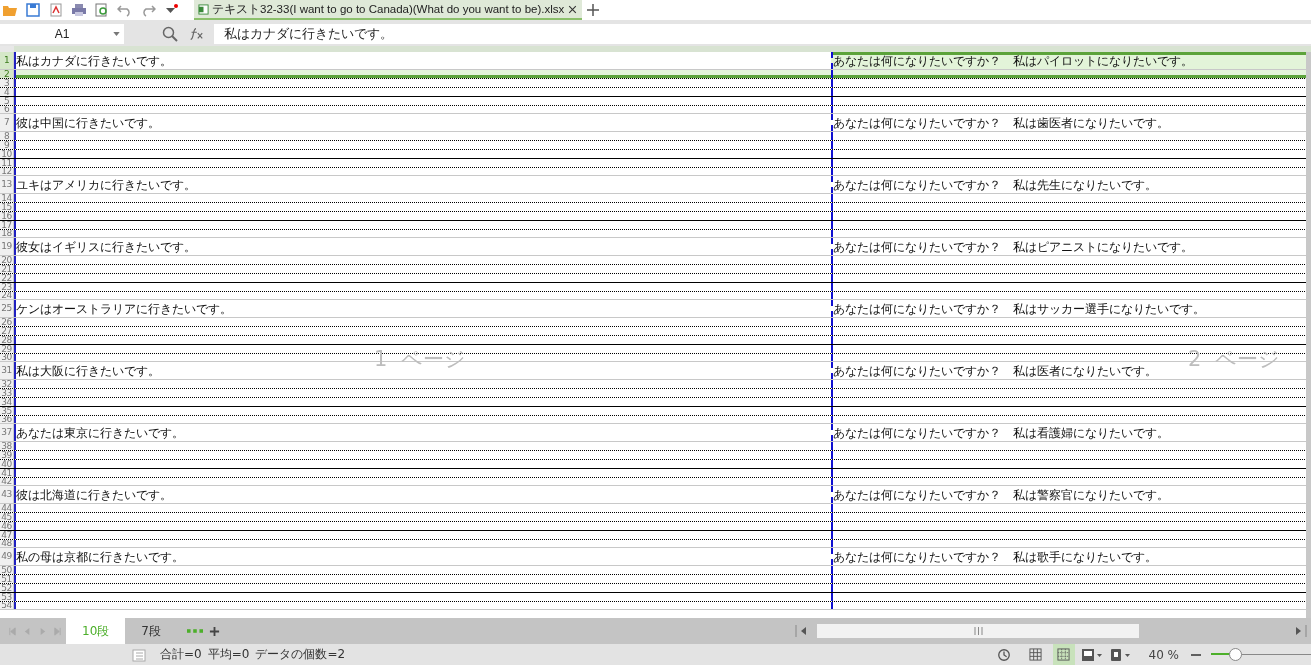 The width and height of the screenshot is (1311, 665). Describe the element at coordinates (170, 34) in the screenshot. I see `zoom-icon` at that location.